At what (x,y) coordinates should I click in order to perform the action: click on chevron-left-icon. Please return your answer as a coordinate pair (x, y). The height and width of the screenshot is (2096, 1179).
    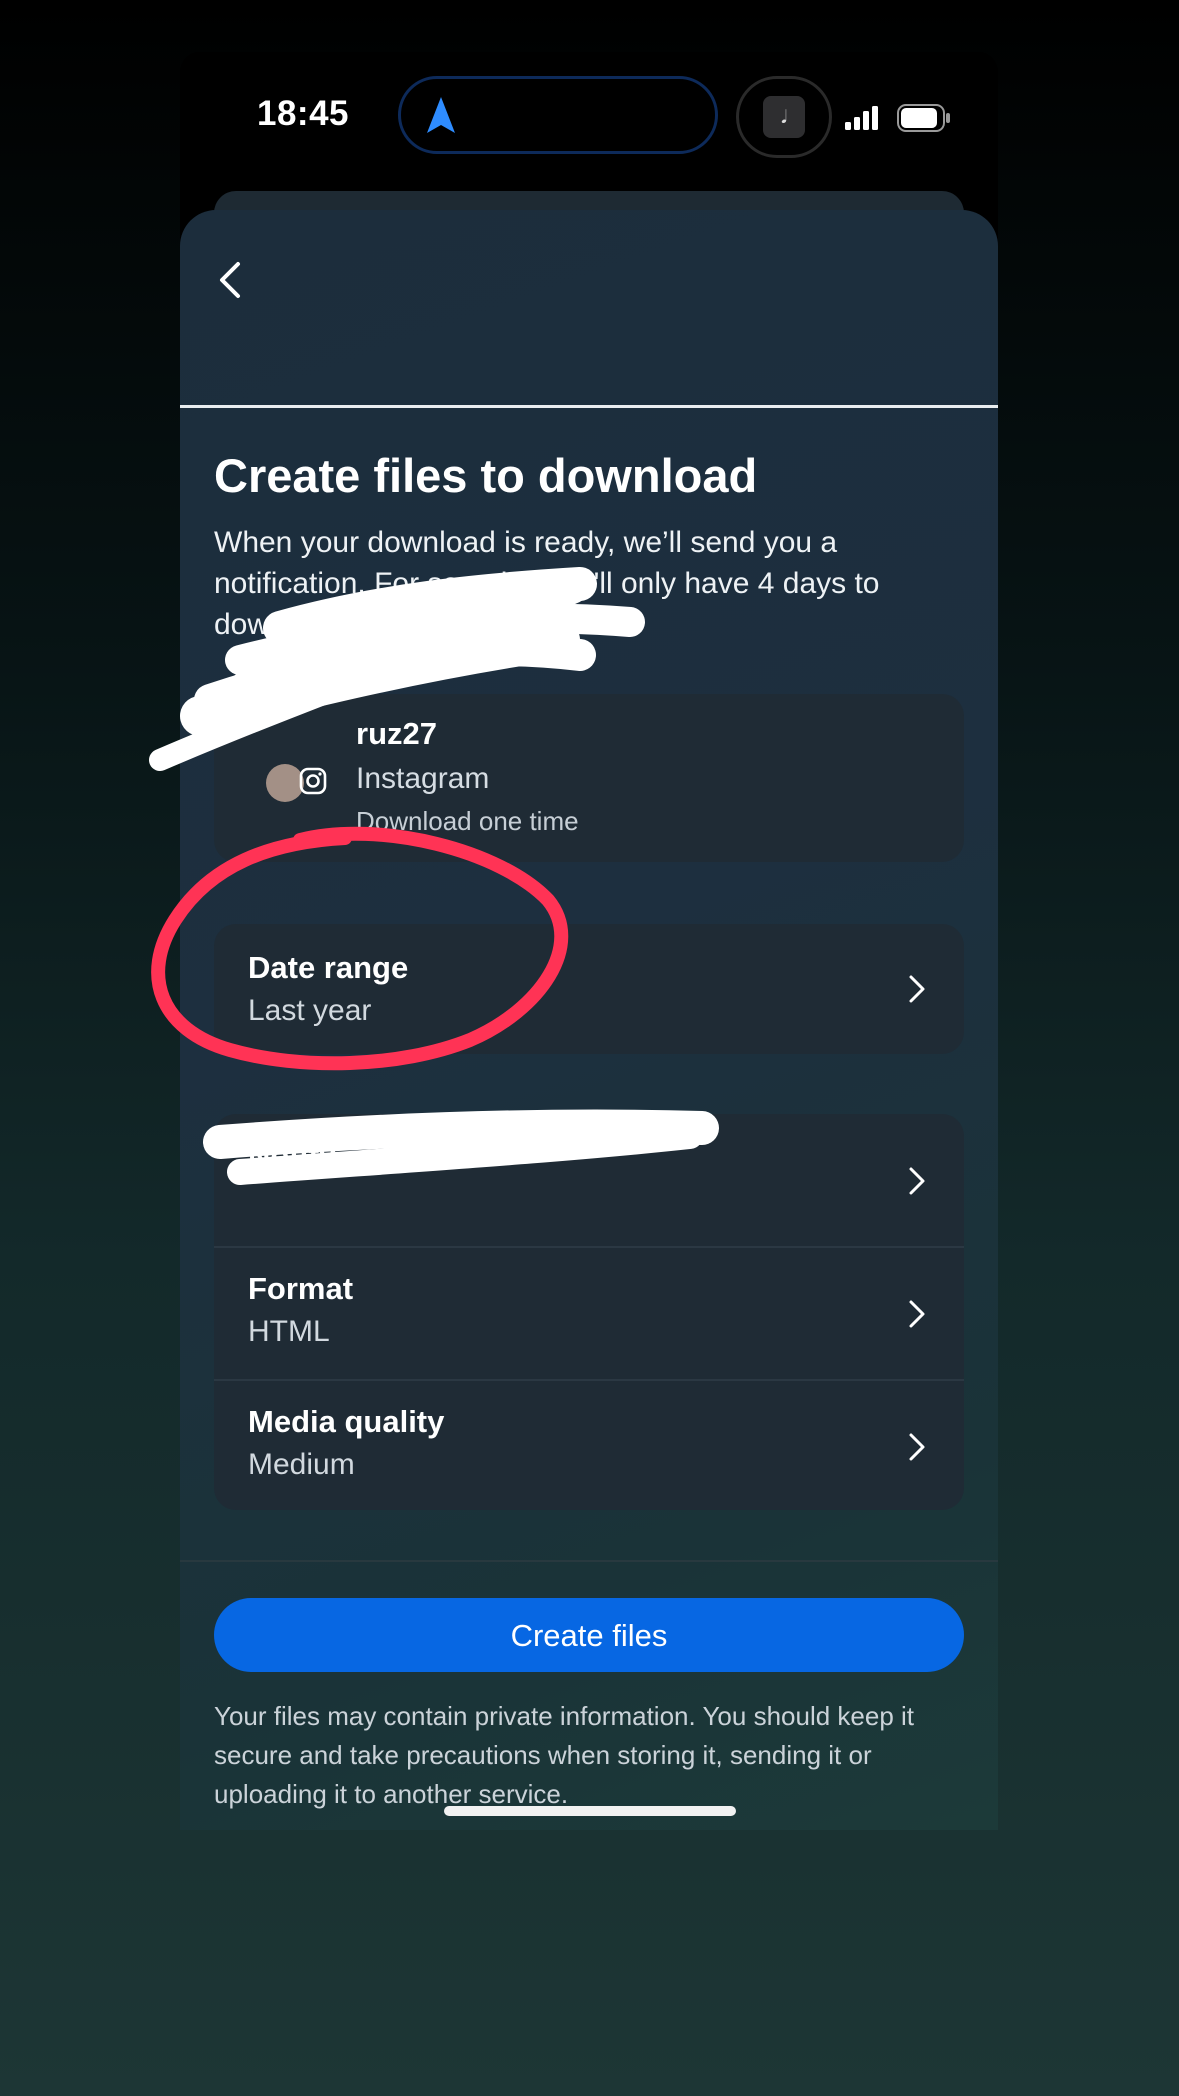
    Looking at the image, I should click on (232, 280).